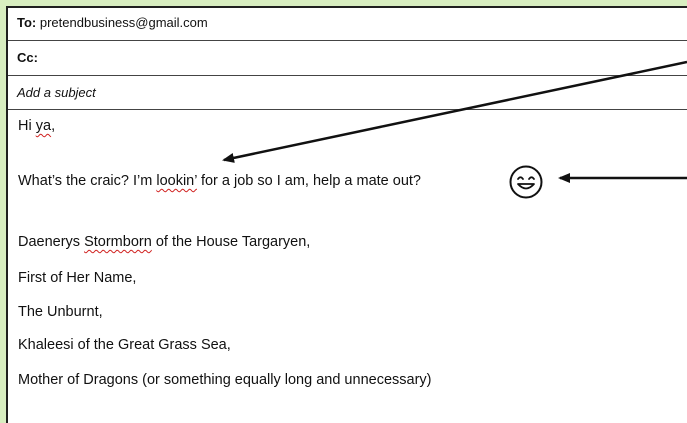  I want to click on subject-field: Add a subject, so click(347, 93).